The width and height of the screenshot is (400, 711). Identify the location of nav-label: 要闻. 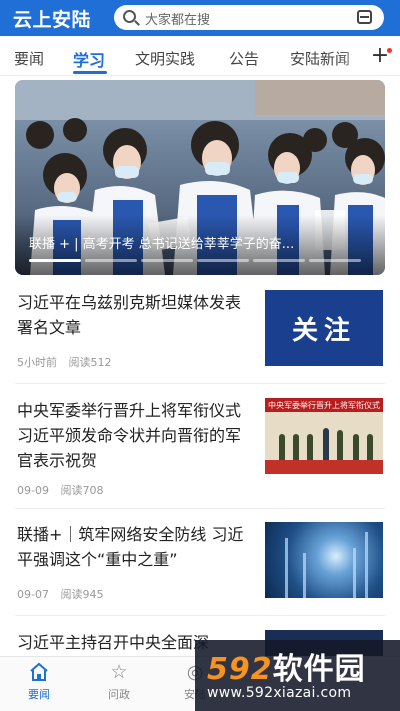
(39, 694).